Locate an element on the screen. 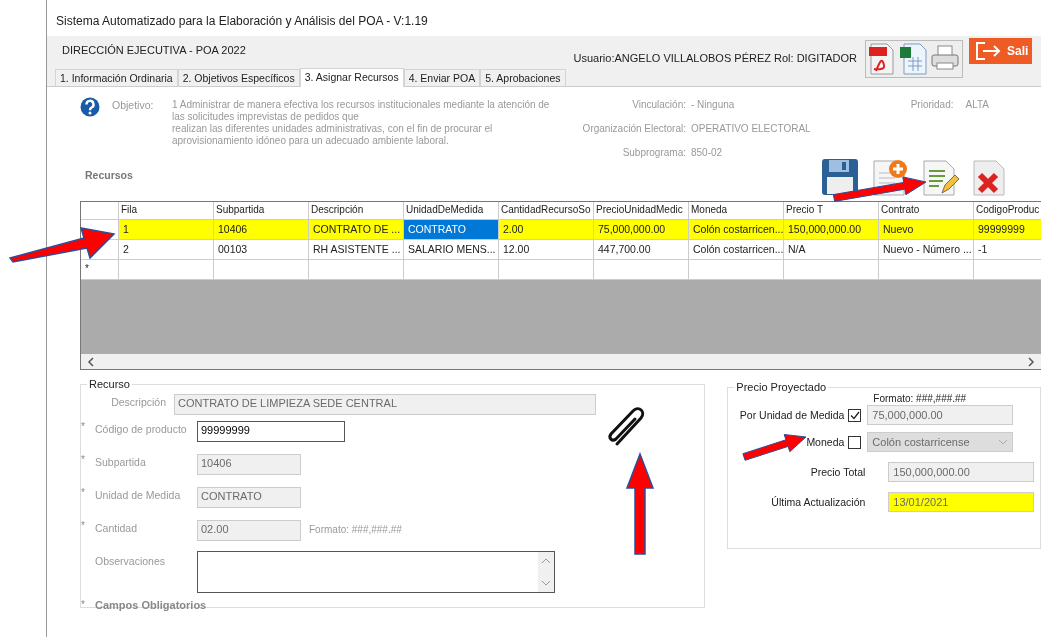 This screenshot has width=1041, height=637. field-label: Descripción is located at coordinates (138, 401).